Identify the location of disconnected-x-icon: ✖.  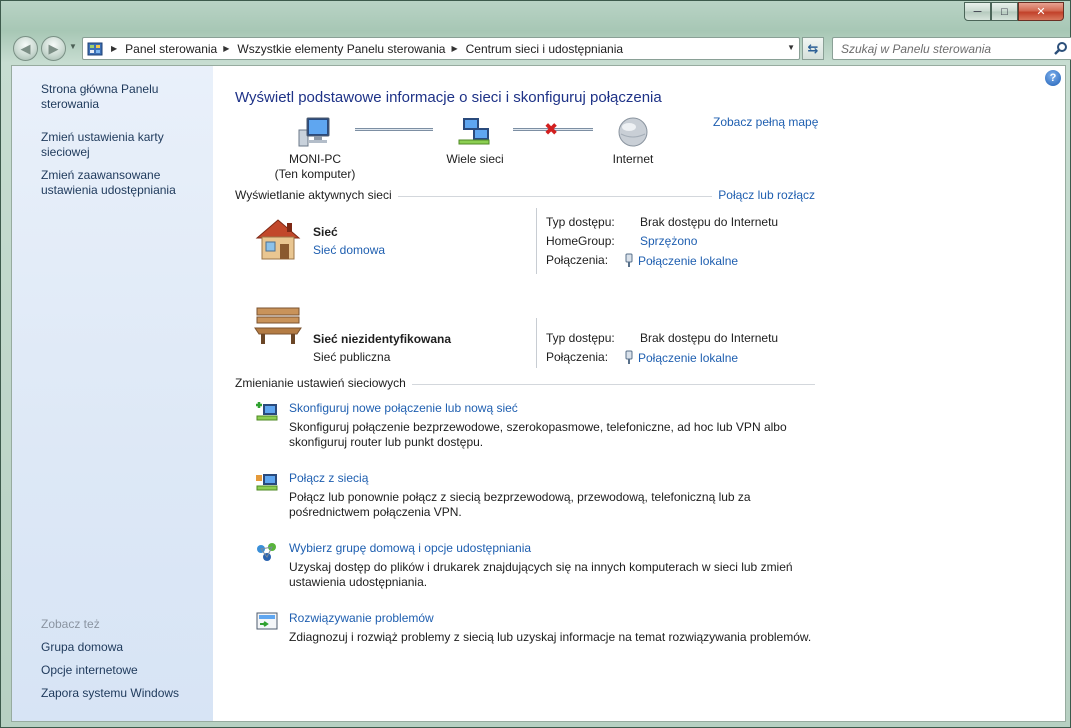
(551, 129).